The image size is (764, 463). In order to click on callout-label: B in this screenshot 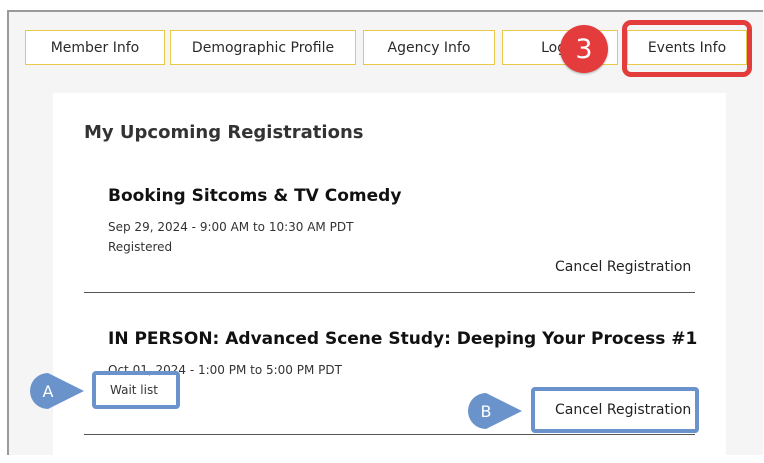, I will do `click(486, 411)`.